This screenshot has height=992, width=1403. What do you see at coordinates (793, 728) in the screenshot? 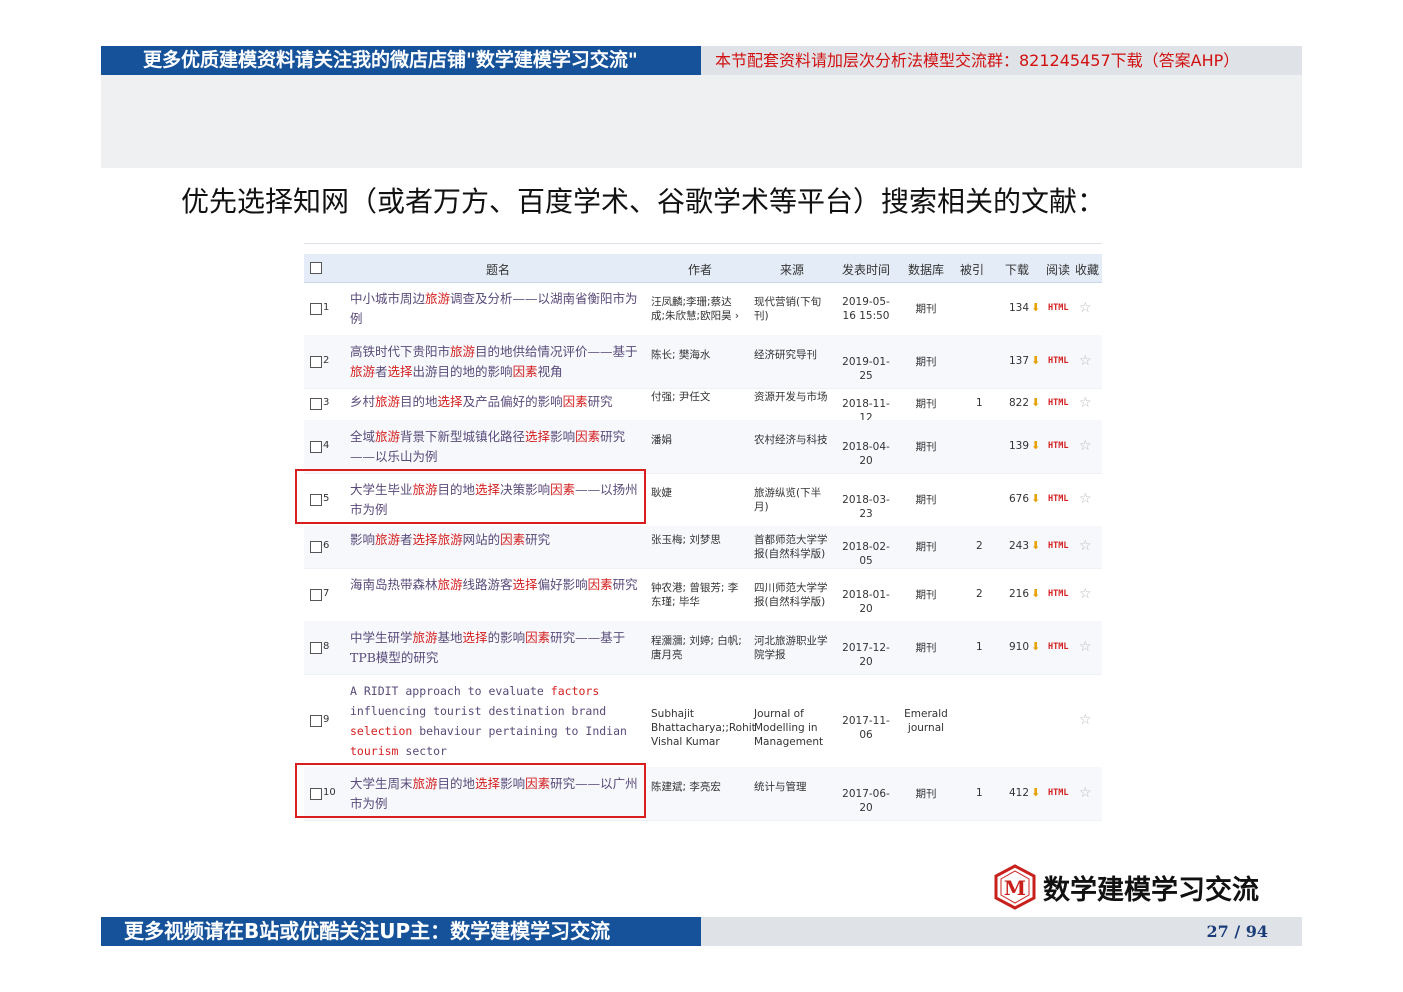
I see `result-source: Journal of Modelling in Management` at bounding box center [793, 728].